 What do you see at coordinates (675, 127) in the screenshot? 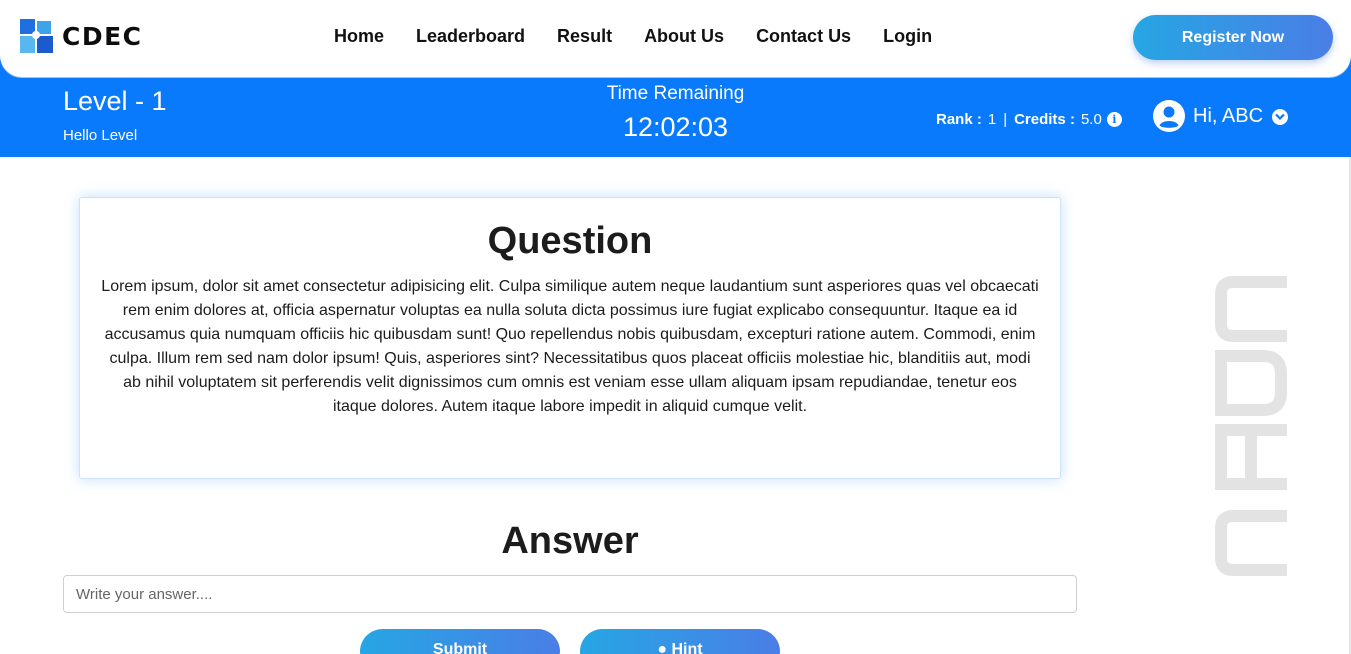
I see `time-remaining-value: 12:02:03` at bounding box center [675, 127].